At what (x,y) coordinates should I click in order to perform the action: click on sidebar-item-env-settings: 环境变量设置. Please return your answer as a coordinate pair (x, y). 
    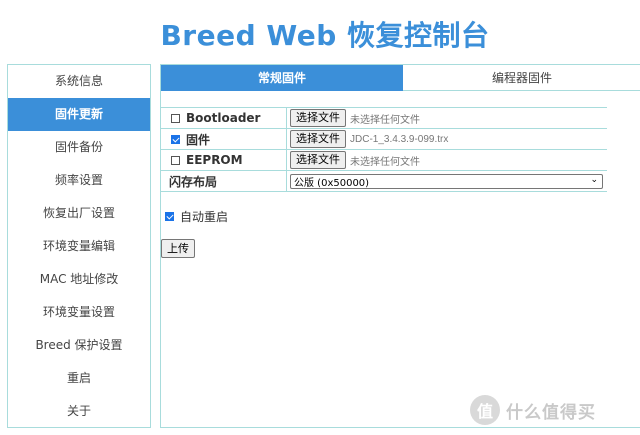
    Looking at the image, I should click on (79, 312).